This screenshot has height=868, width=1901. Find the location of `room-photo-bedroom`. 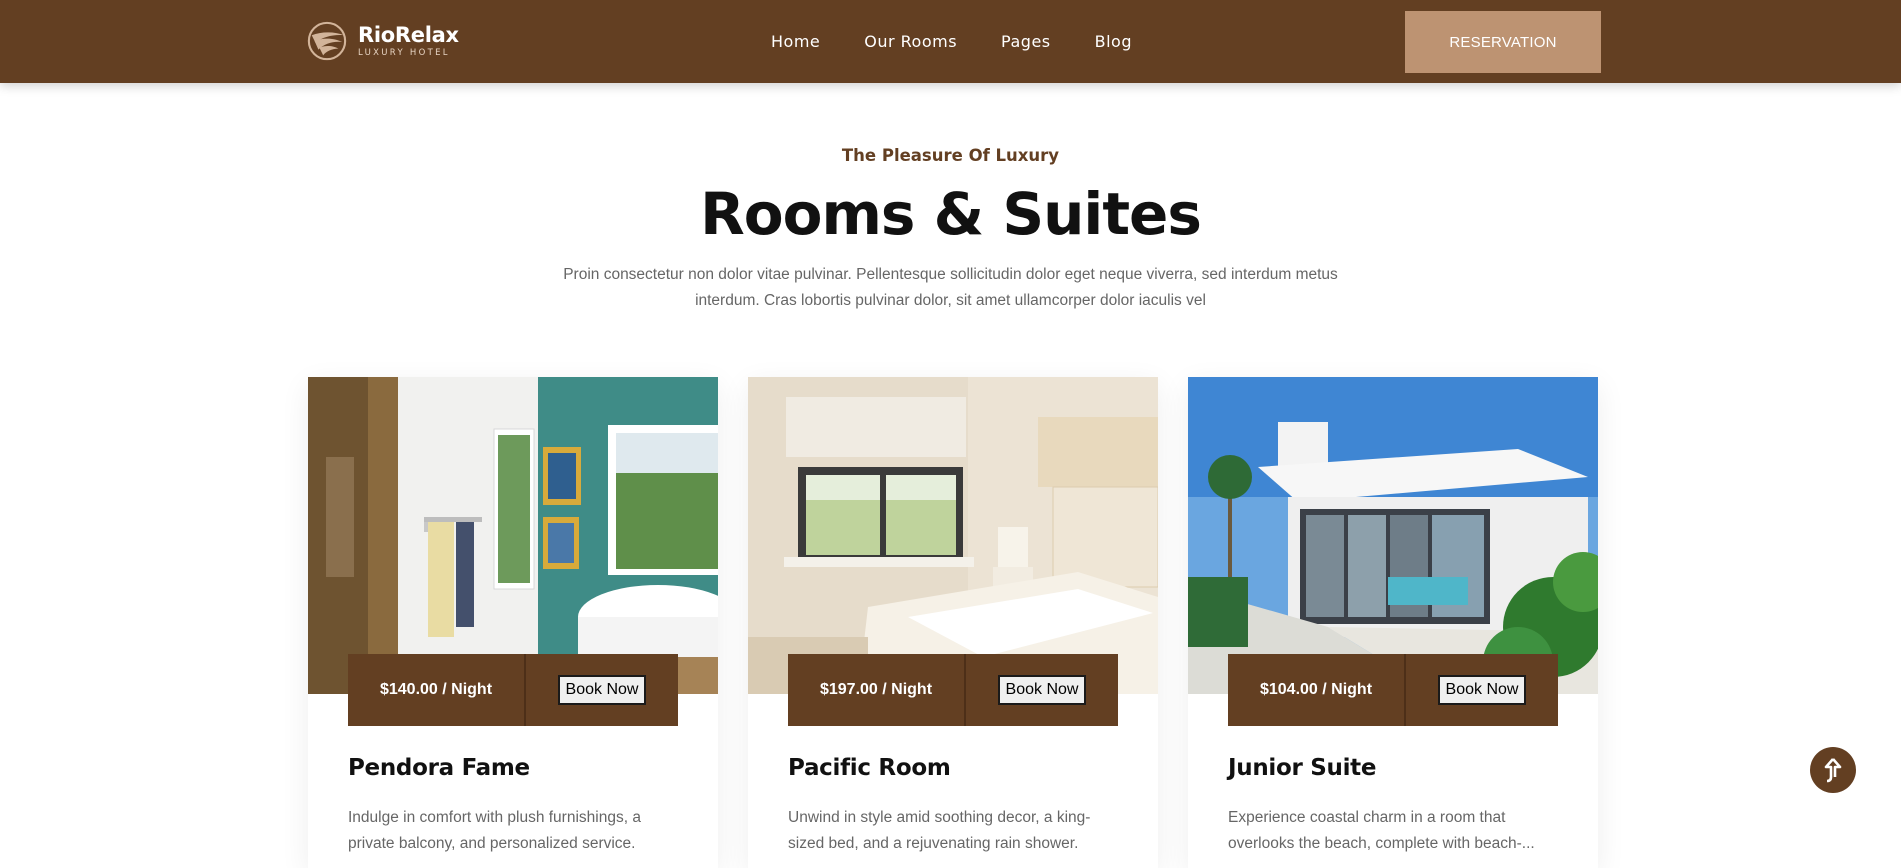

room-photo-bedroom is located at coordinates (953, 535).